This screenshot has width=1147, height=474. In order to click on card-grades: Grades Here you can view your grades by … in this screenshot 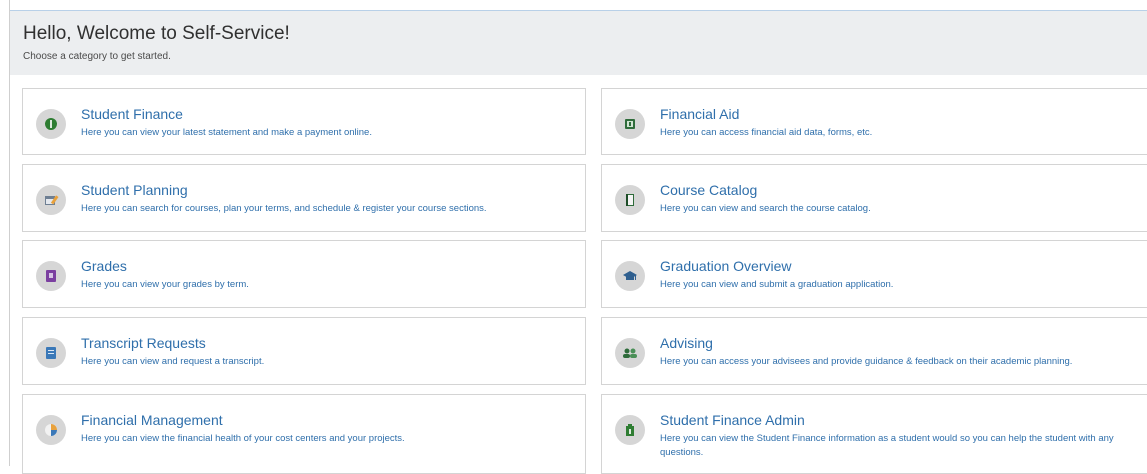, I will do `click(304, 274)`.